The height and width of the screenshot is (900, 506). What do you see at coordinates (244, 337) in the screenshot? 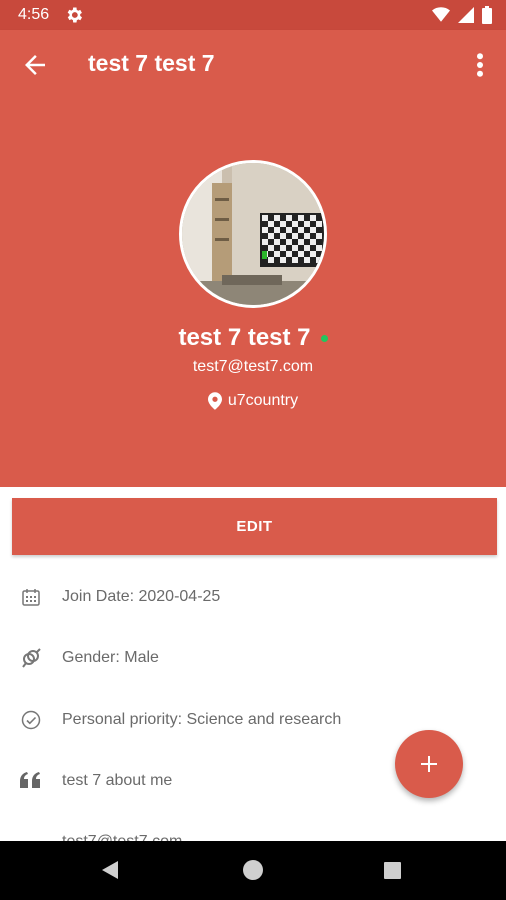
I see `profile-name: test 7 test 7` at bounding box center [244, 337].